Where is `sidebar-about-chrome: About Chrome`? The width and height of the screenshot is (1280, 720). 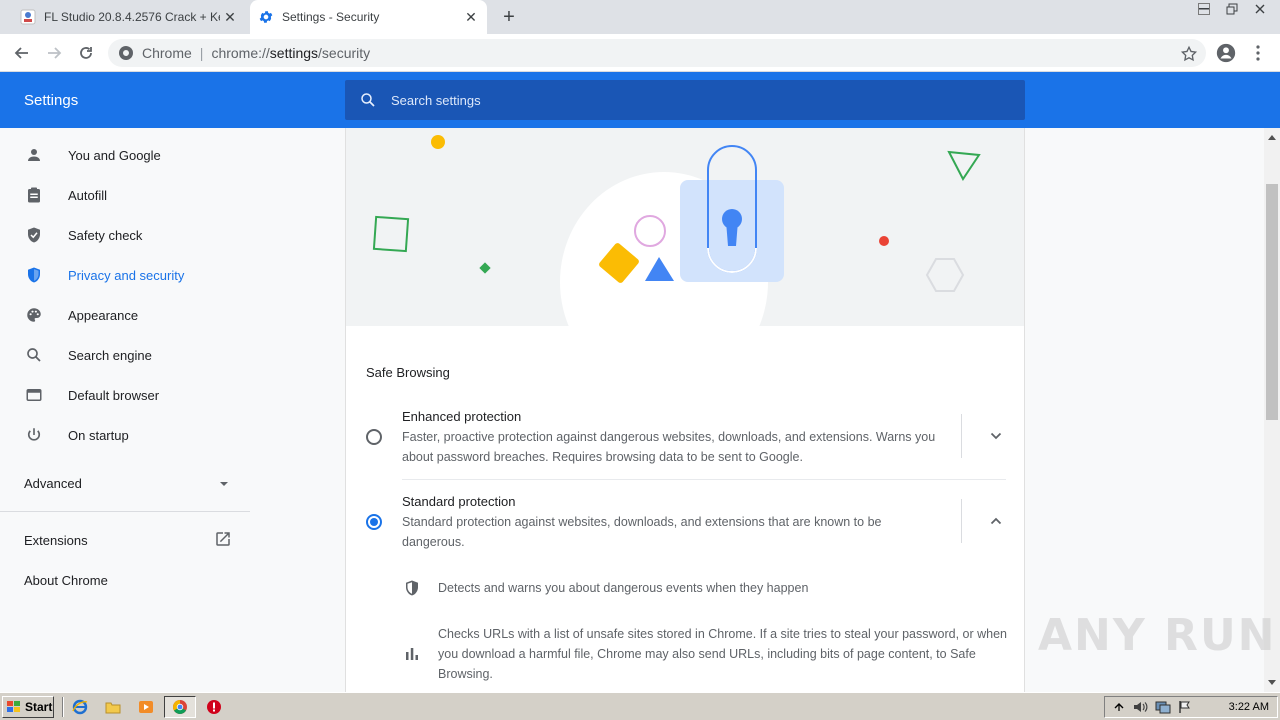 sidebar-about-chrome: About Chrome is located at coordinates (66, 580).